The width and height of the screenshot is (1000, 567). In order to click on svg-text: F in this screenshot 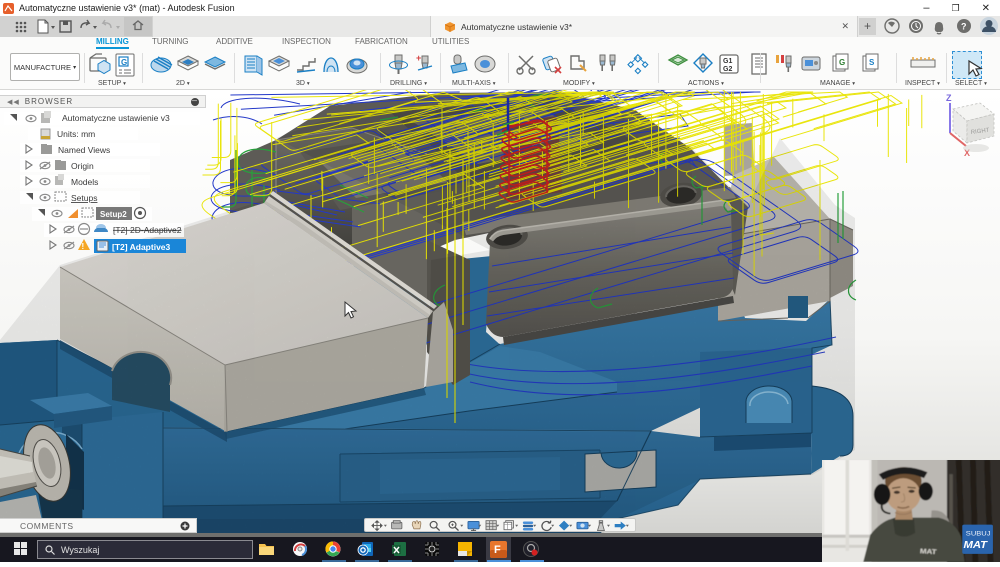, I will do `click(497, 550)`.